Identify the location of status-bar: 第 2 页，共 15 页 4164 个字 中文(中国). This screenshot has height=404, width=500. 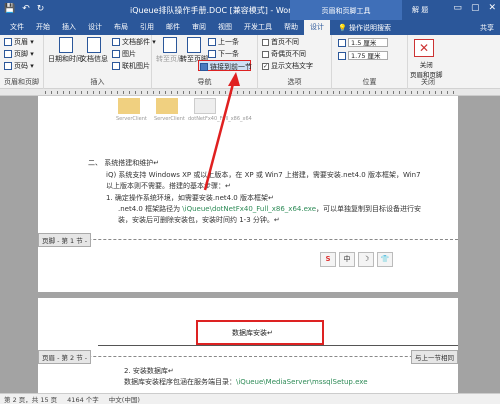
(250, 398).